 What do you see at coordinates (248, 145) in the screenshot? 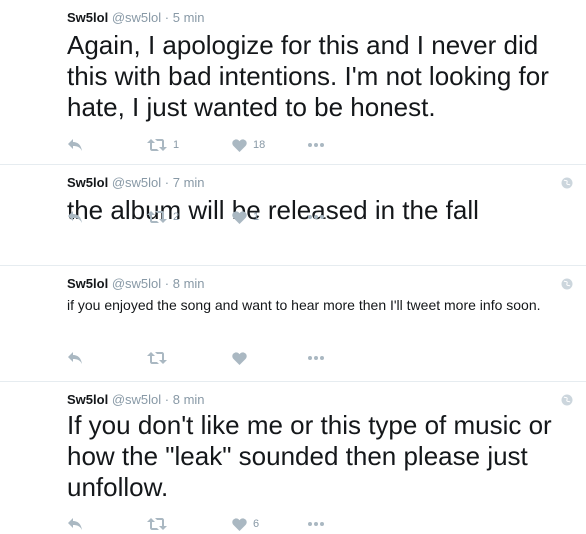
I see `like-button: 18` at bounding box center [248, 145].